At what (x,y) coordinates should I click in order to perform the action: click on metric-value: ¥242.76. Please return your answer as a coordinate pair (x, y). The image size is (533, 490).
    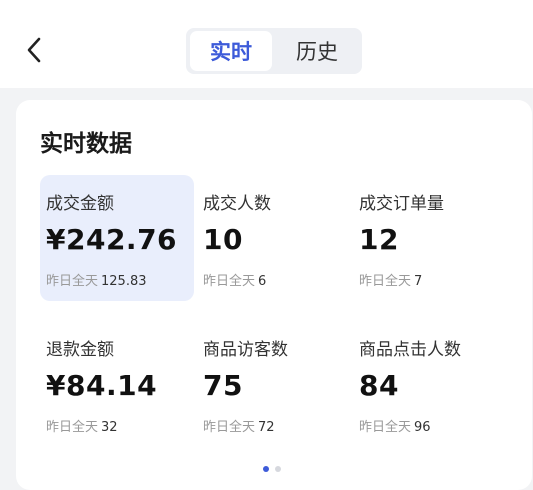
    Looking at the image, I should click on (112, 239).